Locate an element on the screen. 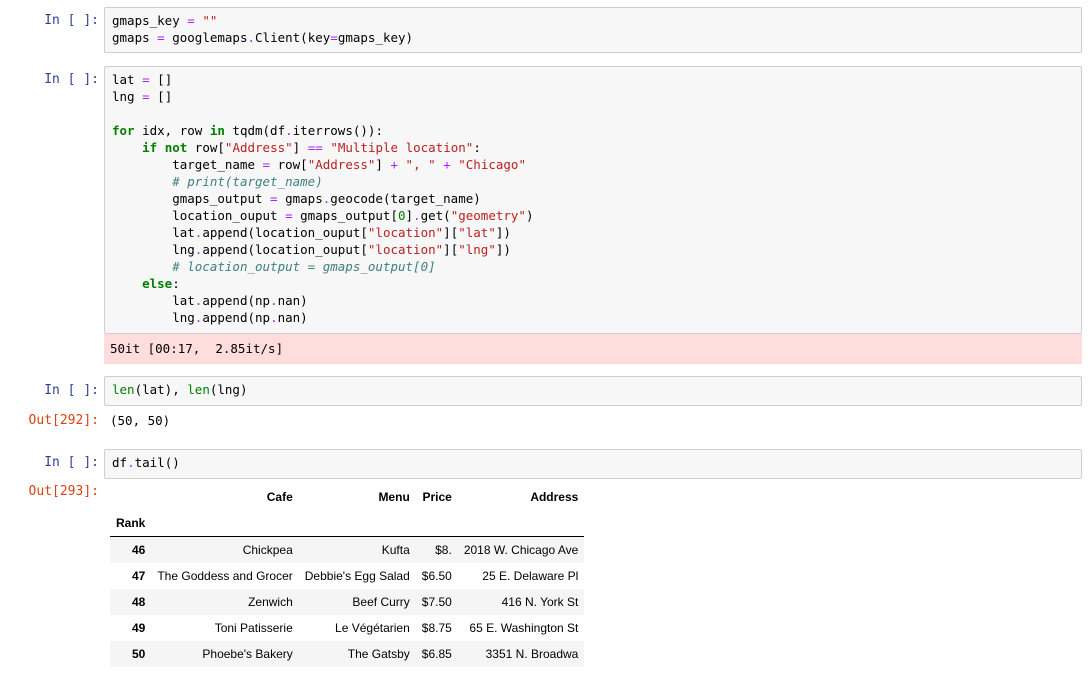  code-token: lng is located at coordinates (153, 317).